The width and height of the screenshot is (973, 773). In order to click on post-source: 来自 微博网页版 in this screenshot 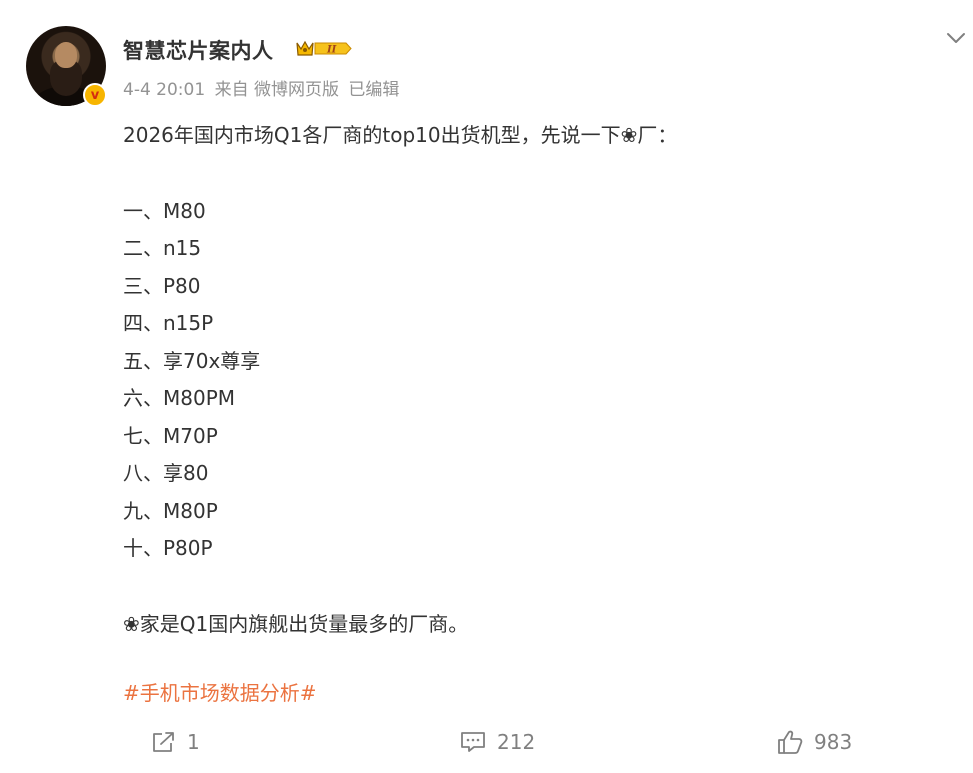, I will do `click(276, 90)`.